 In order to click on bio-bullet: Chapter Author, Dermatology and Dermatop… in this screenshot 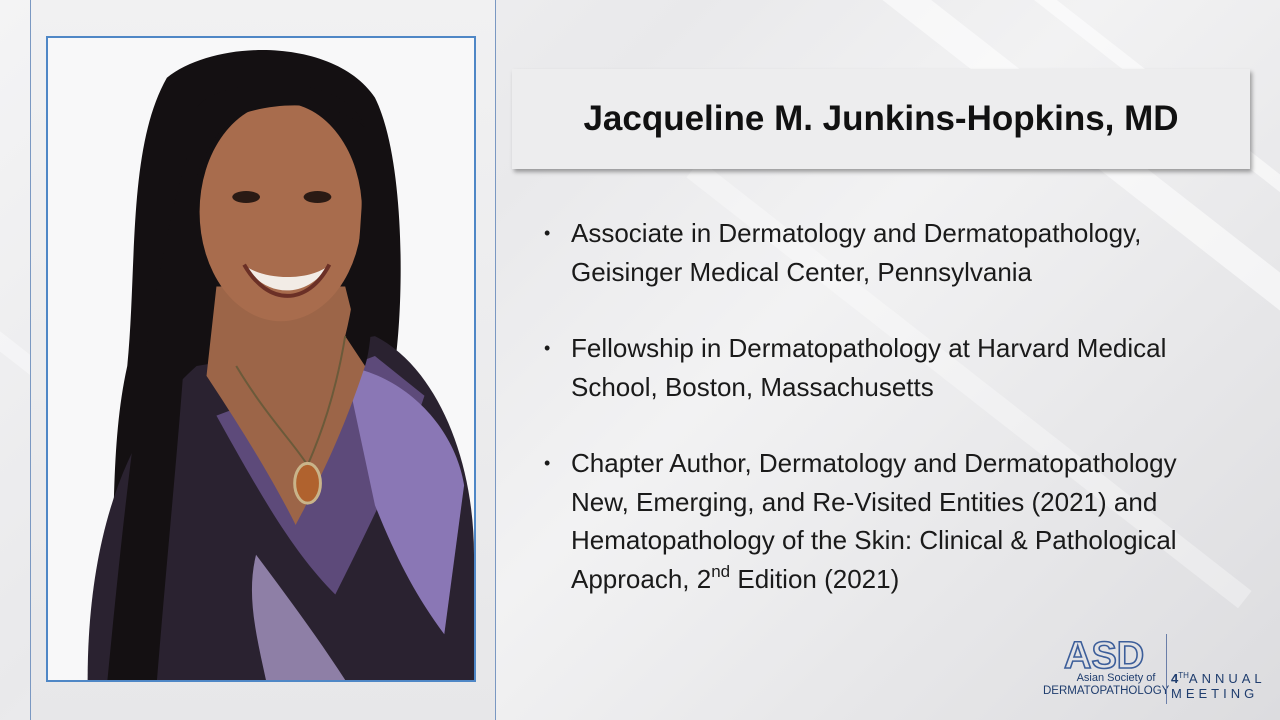, I will do `click(889, 521)`.